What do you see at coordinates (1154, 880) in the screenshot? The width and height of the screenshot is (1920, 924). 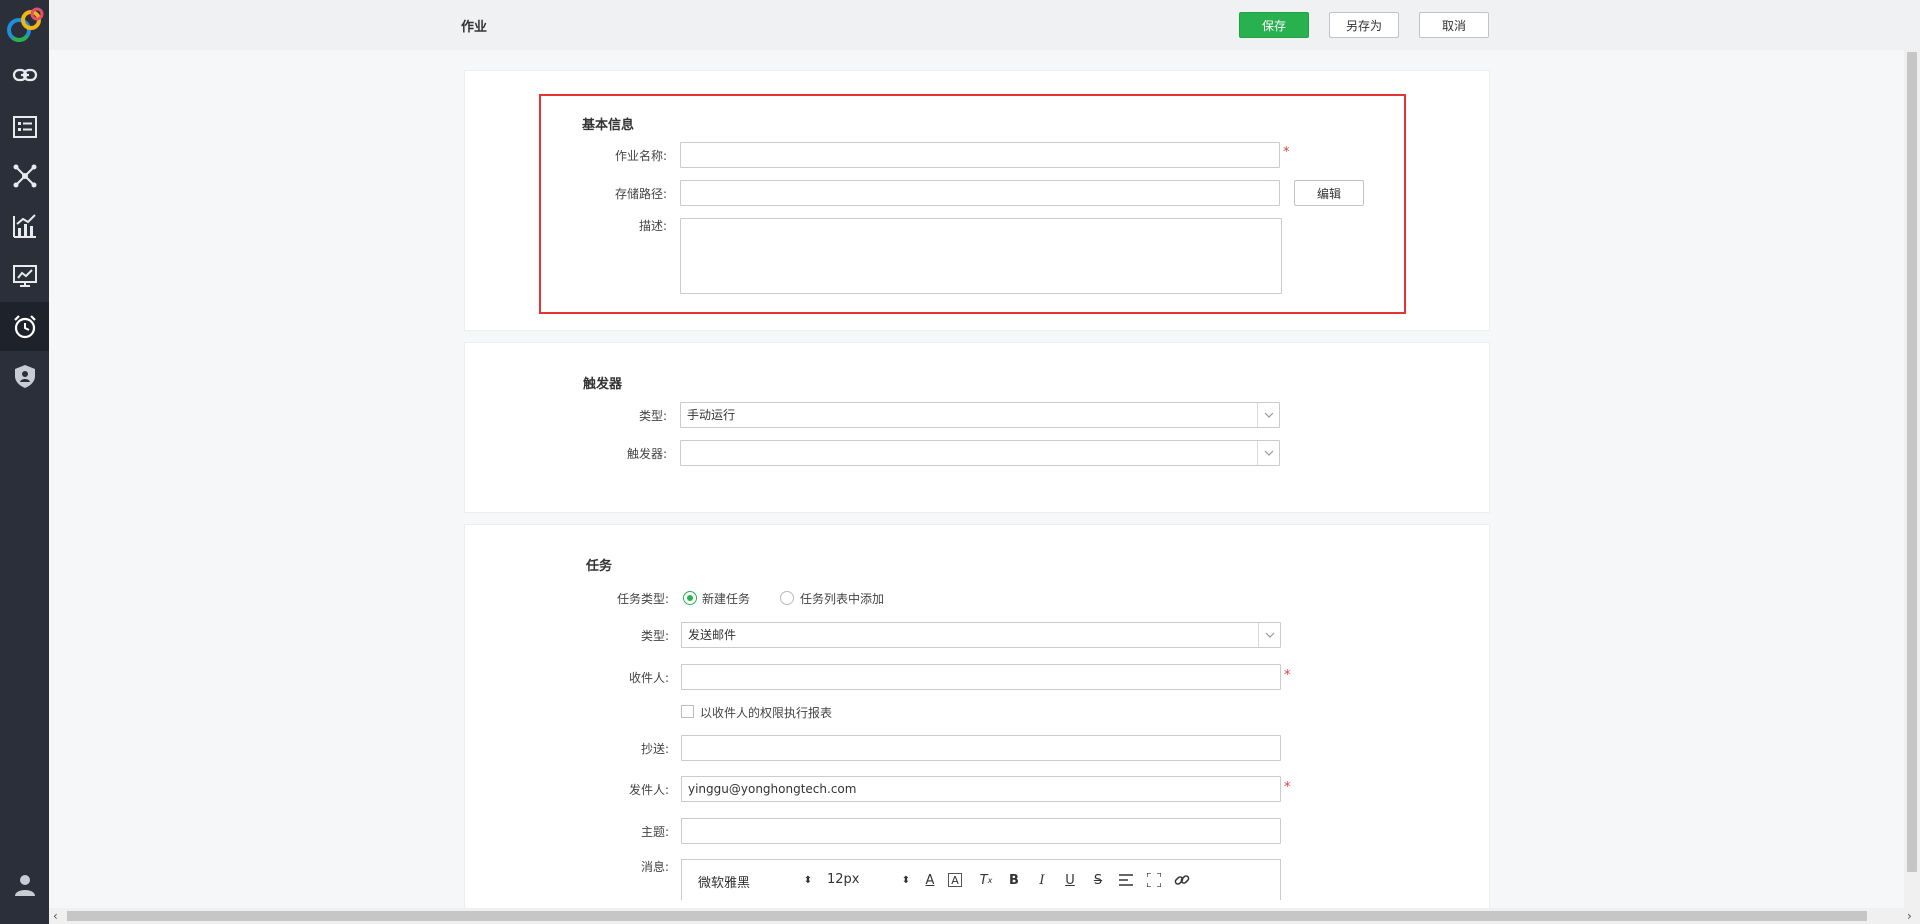 I see `fullscreen-icon` at bounding box center [1154, 880].